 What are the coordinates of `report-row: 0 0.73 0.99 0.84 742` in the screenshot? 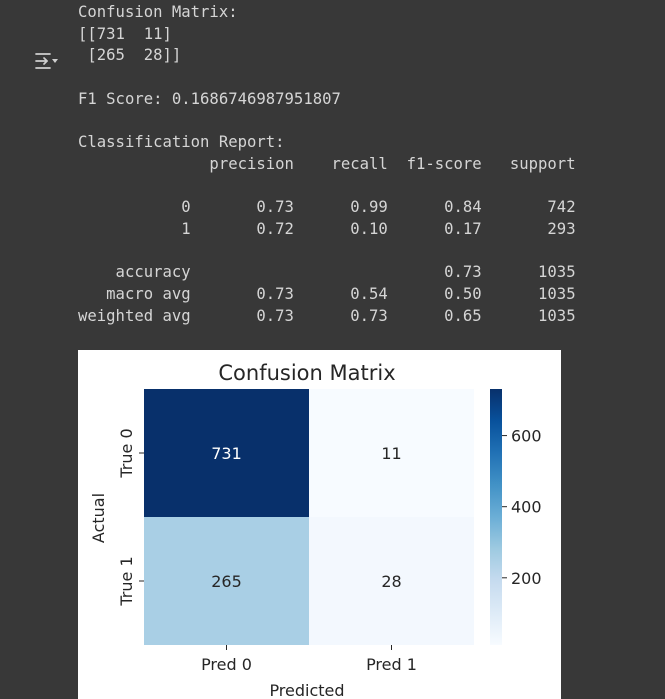 It's located at (327, 207).